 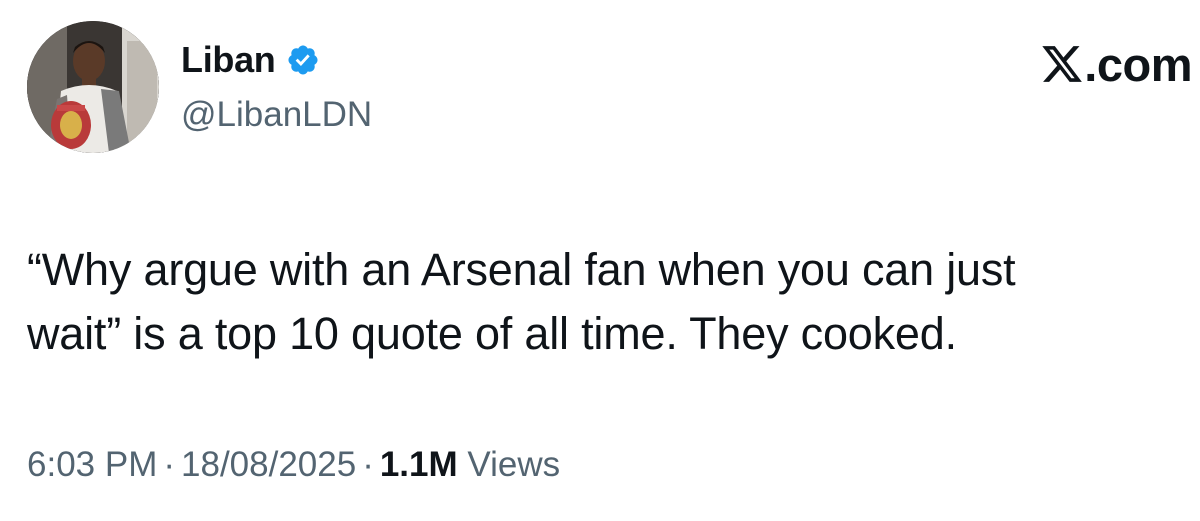 What do you see at coordinates (1138, 64) in the screenshot?
I see `brand-suffix: .com` at bounding box center [1138, 64].